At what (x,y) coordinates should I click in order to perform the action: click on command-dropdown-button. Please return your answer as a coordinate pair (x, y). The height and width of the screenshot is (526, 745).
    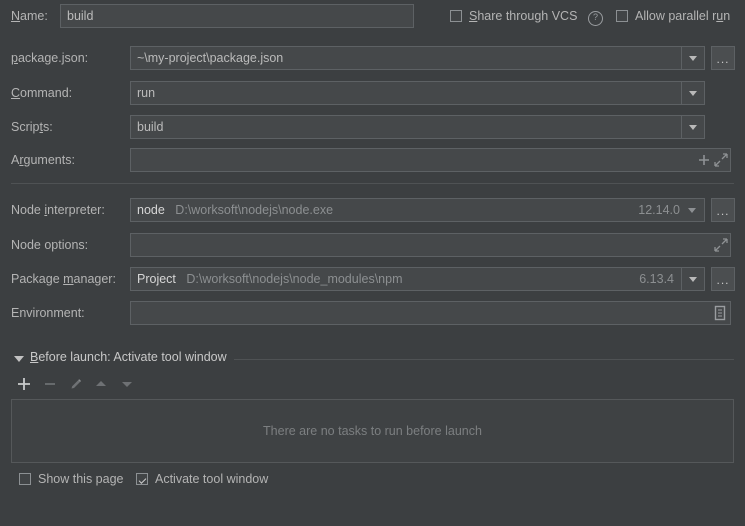
    Looking at the image, I should click on (692, 93).